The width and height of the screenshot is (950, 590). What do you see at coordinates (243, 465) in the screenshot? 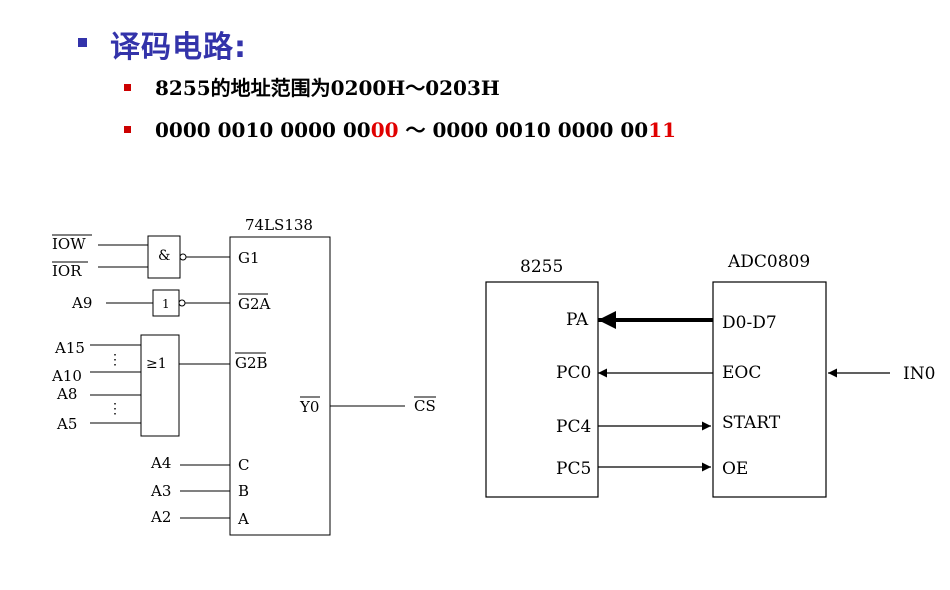
I see `c-pin: C` at bounding box center [243, 465].